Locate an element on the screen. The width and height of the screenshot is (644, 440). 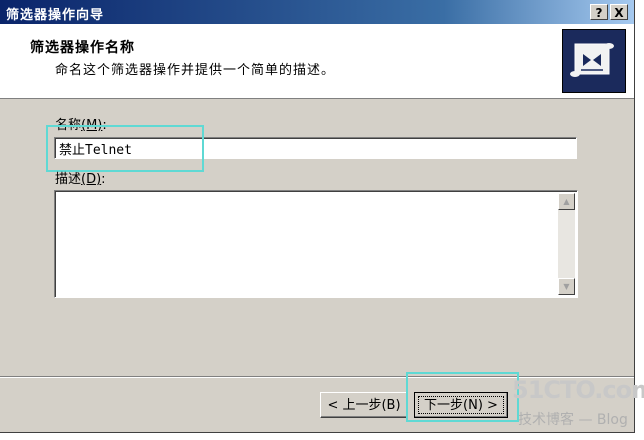
name-field-highlight is located at coordinates (125, 148).